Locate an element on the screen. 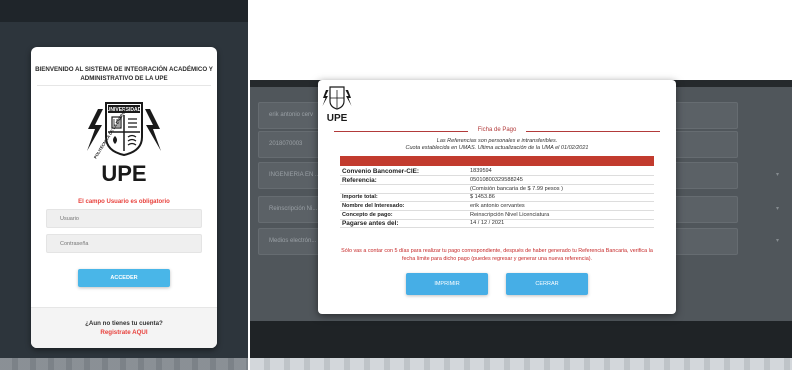 Image resolution: width=792 pixels, height=370 pixels. login-bottom-strip is located at coordinates (124, 364).